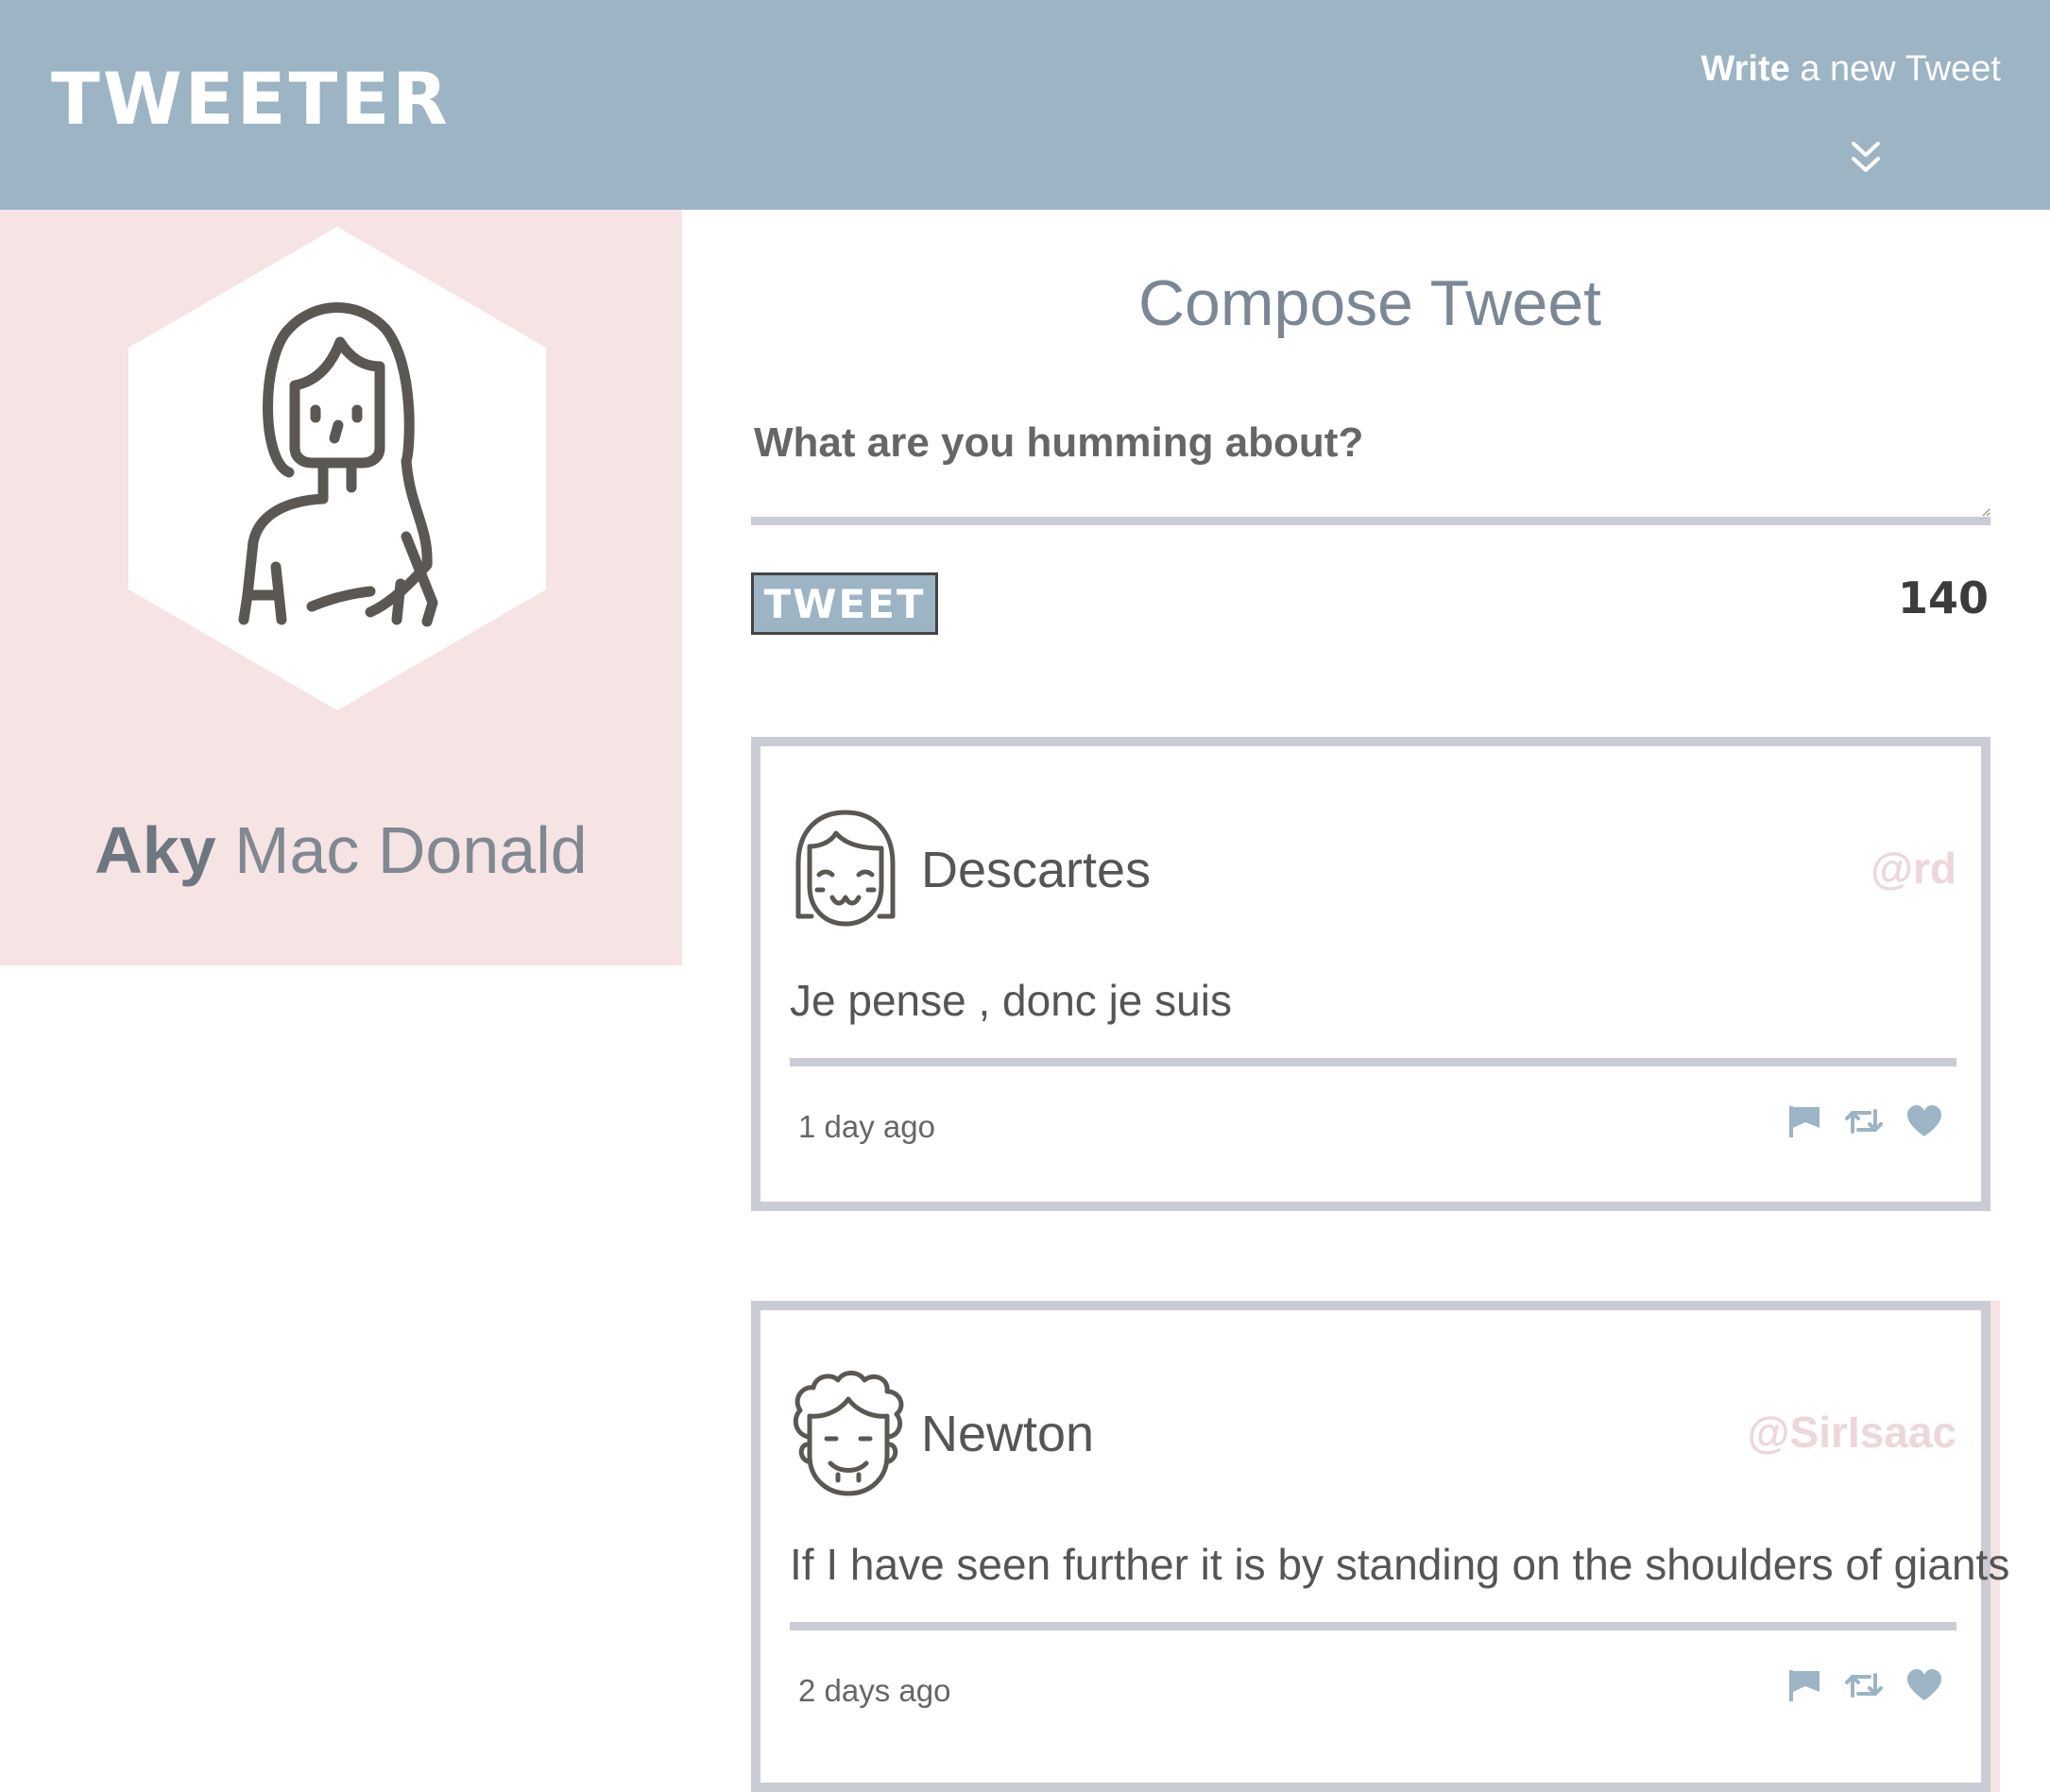  Describe the element at coordinates (1025, 105) in the screenshot. I see `top-nav-bar: TWEETER Write a new Tweet` at that location.